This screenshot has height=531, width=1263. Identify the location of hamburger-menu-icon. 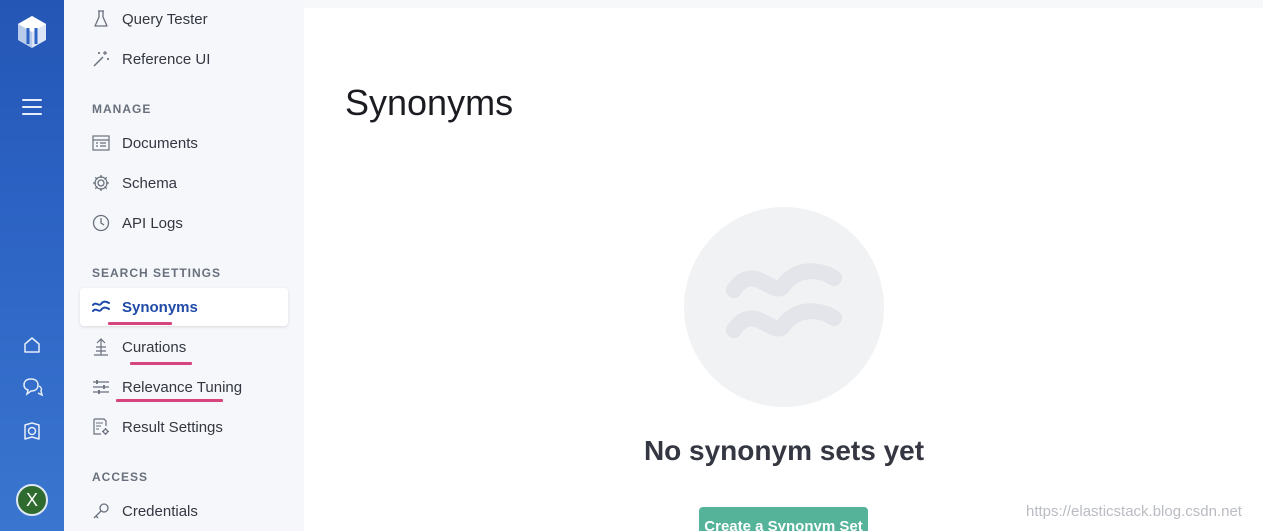
(32, 107).